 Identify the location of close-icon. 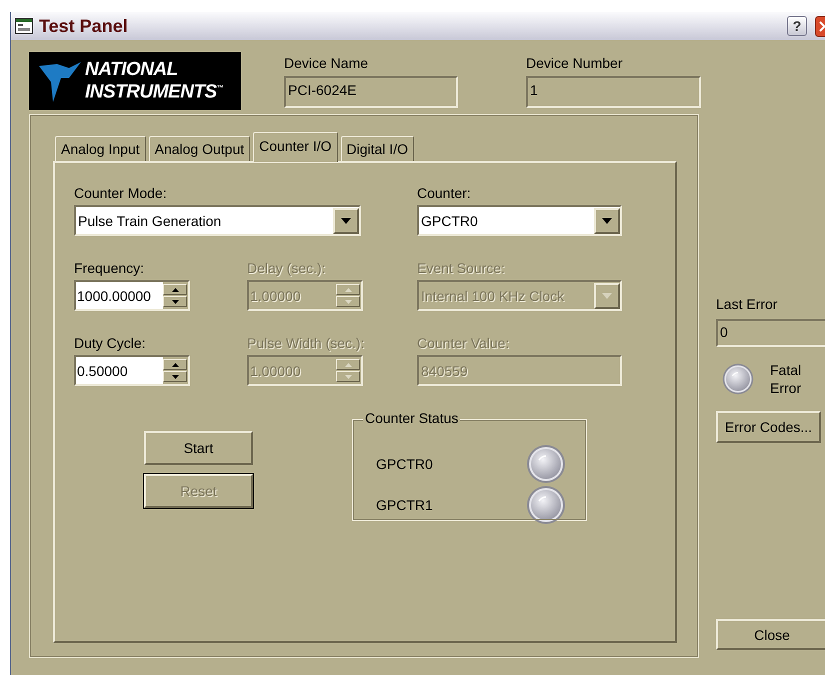
(820, 26).